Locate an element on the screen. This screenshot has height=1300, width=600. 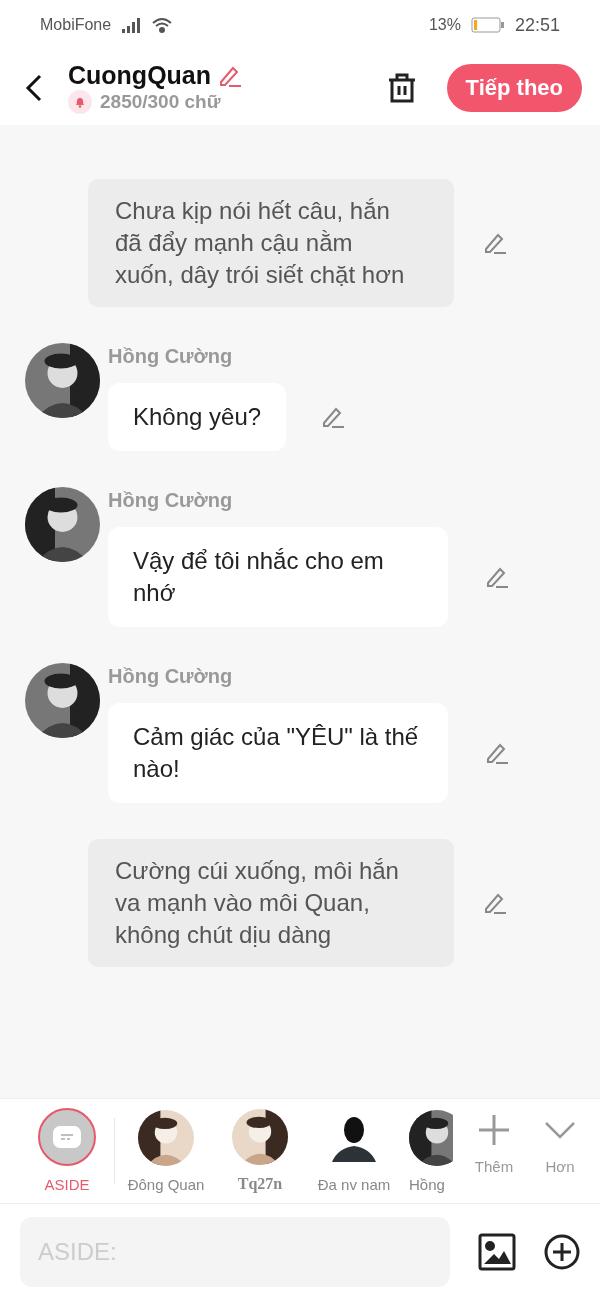
story-title: CuongQuan is located at coordinates (140, 75).